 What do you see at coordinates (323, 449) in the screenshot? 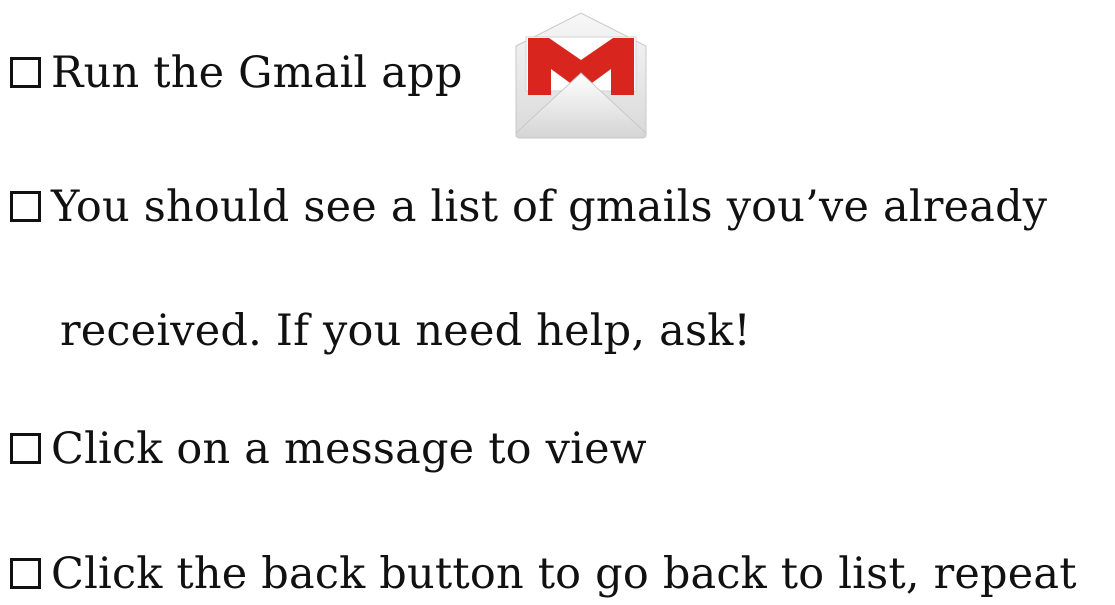
I see `checklist-item-click-message: Click on a message to view` at bounding box center [323, 449].